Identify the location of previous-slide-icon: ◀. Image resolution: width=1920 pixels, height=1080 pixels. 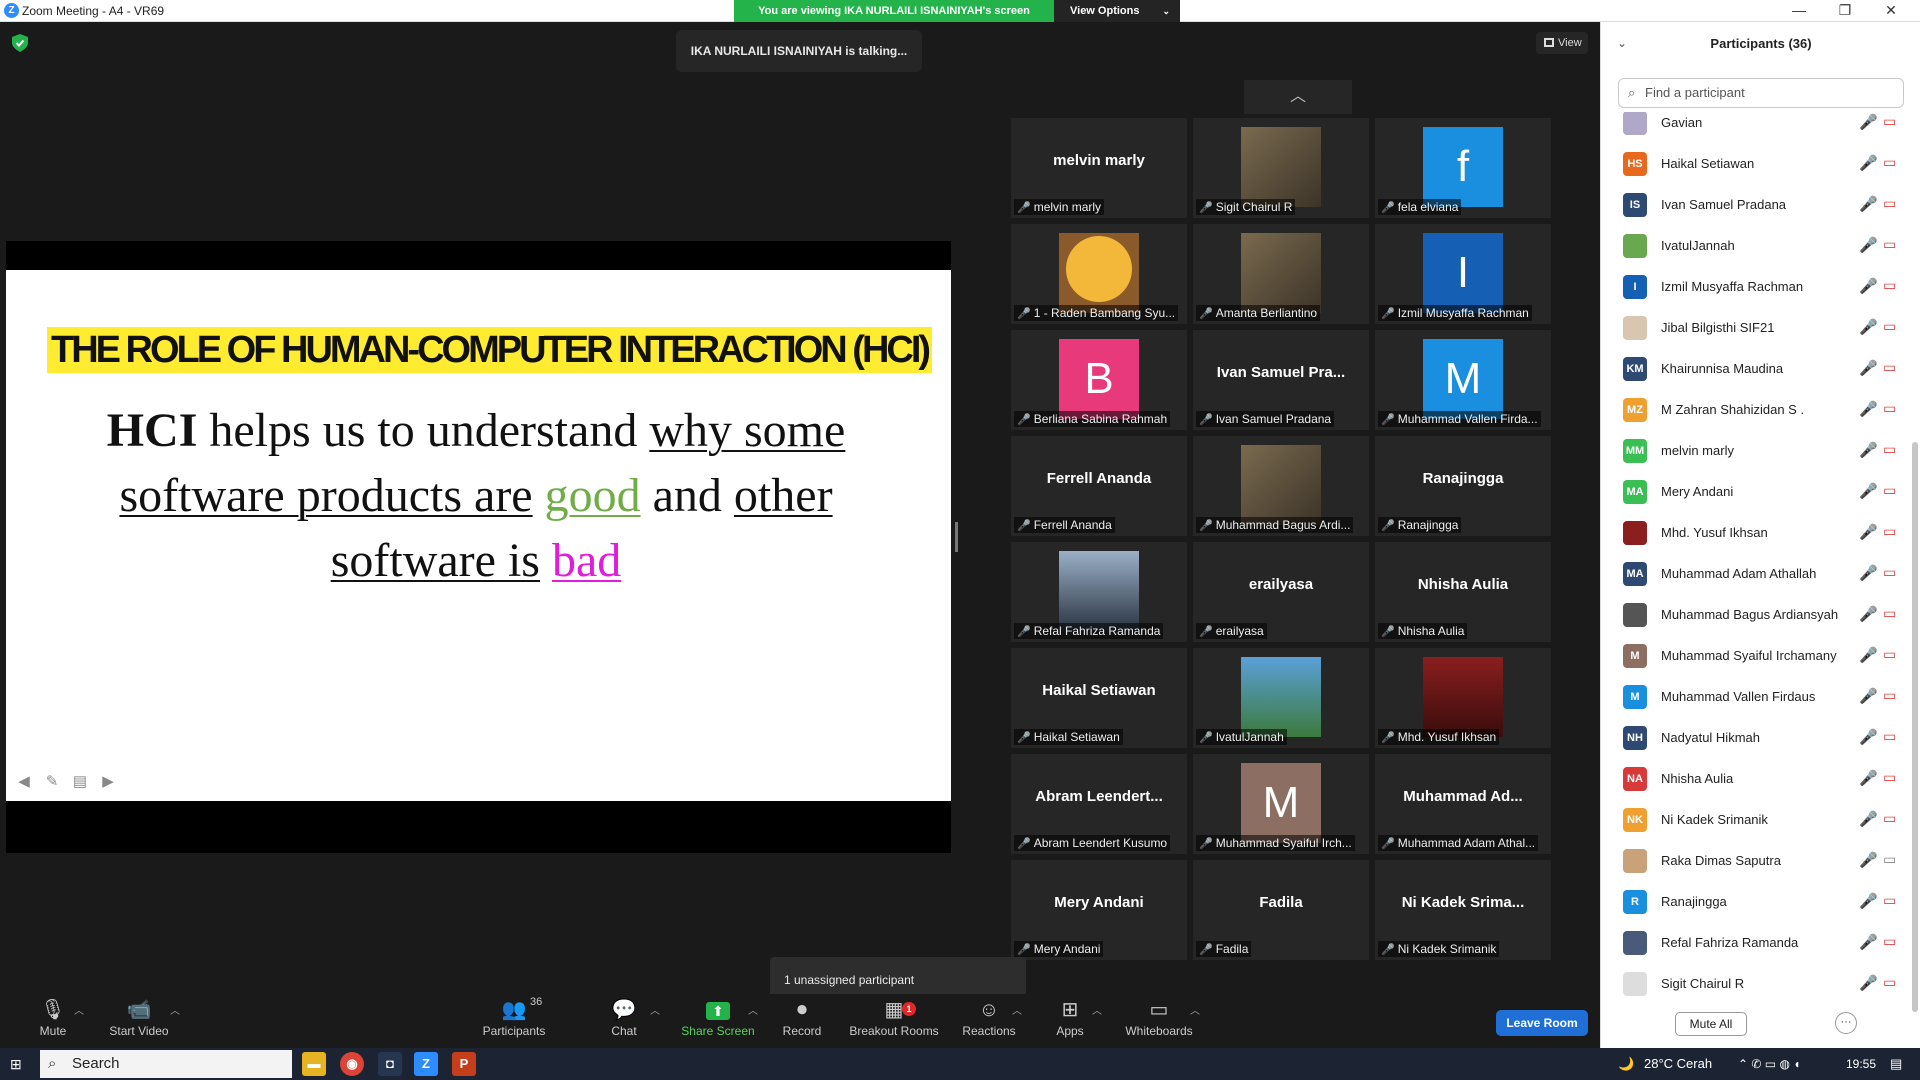
(24, 782).